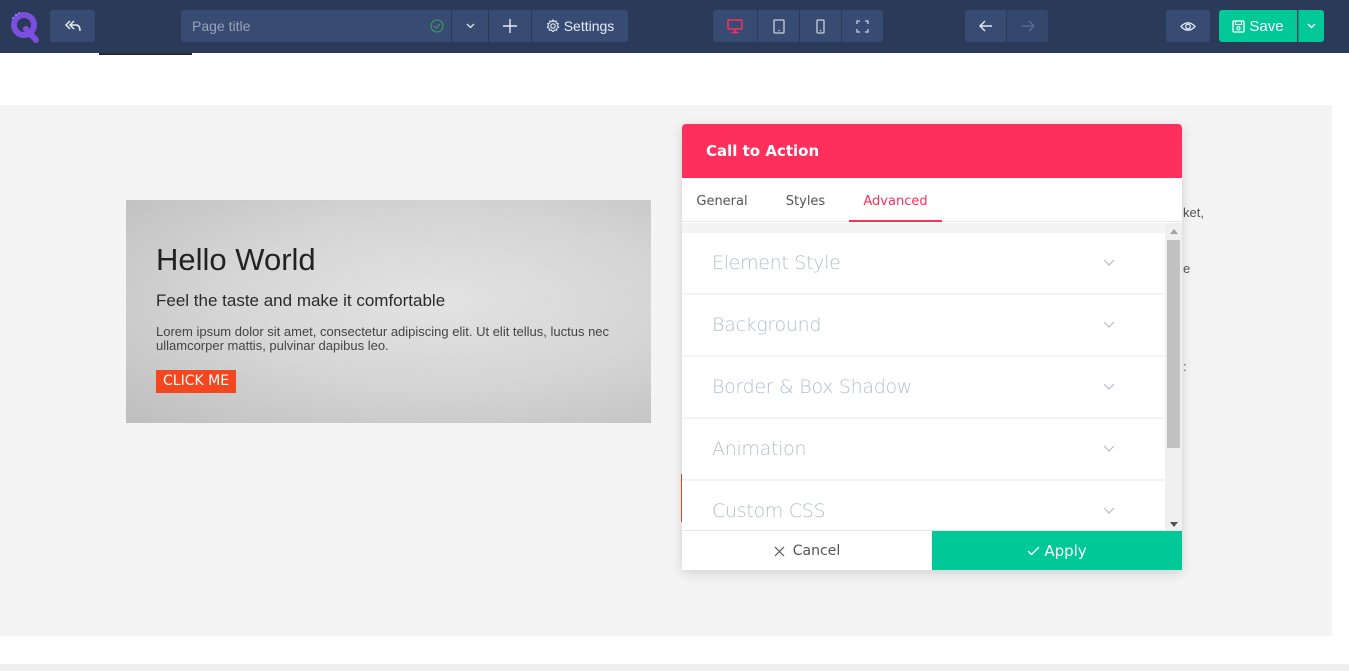 The height and width of the screenshot is (671, 1349). I want to click on page-list-dropdown-button, so click(470, 26).